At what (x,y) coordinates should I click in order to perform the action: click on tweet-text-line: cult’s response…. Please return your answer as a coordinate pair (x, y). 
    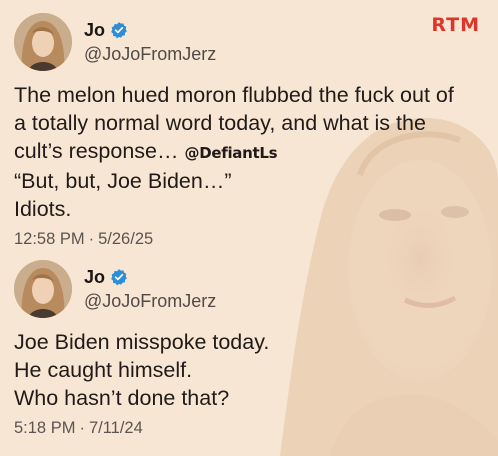
    Looking at the image, I should click on (96, 151).